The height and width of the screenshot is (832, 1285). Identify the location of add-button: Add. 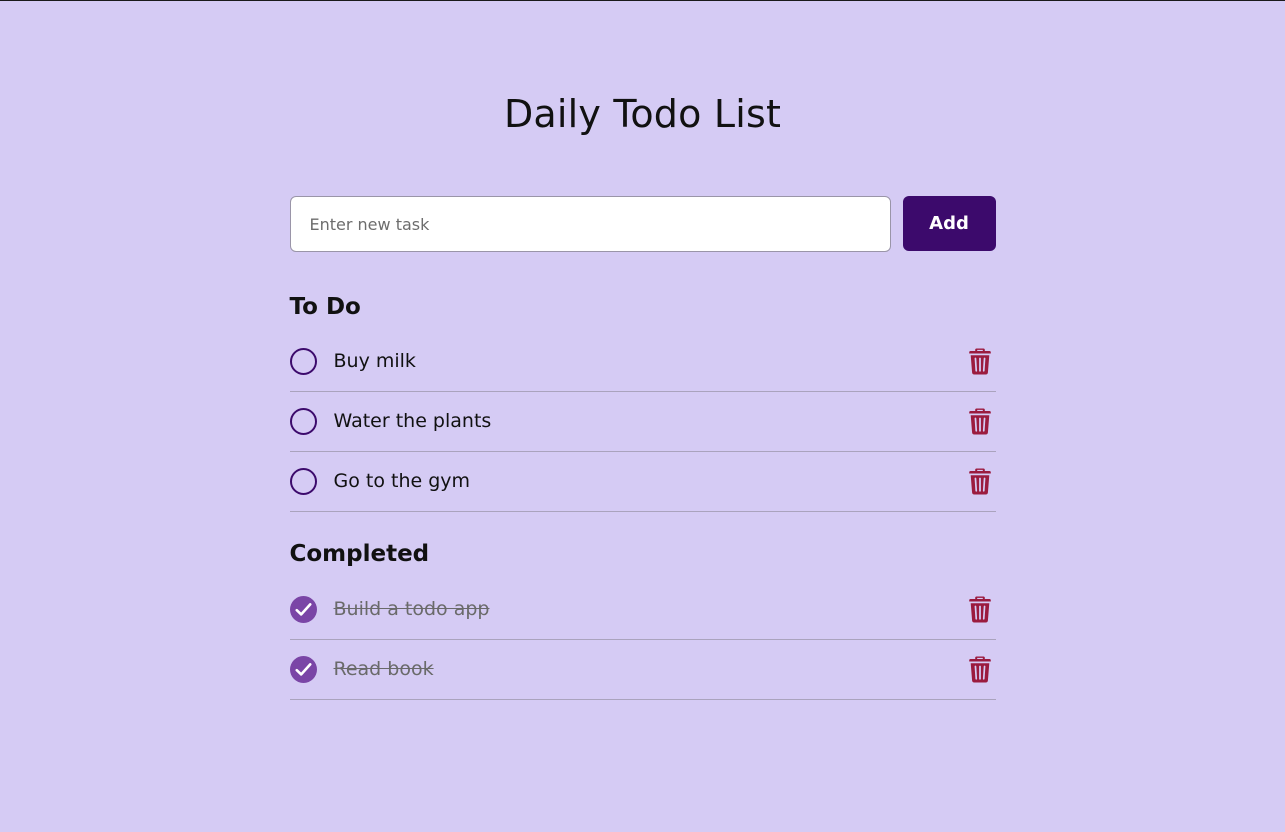
(949, 223).